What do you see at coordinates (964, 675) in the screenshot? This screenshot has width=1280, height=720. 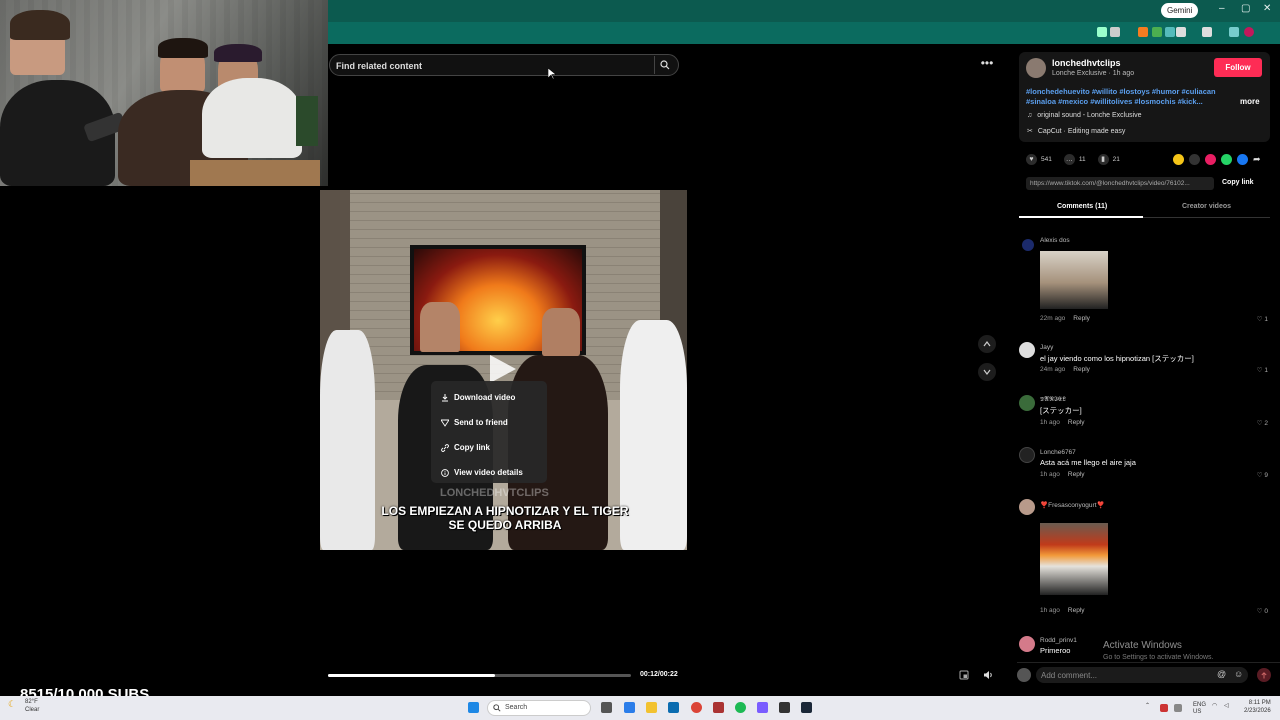 I see `mini-player-button` at bounding box center [964, 675].